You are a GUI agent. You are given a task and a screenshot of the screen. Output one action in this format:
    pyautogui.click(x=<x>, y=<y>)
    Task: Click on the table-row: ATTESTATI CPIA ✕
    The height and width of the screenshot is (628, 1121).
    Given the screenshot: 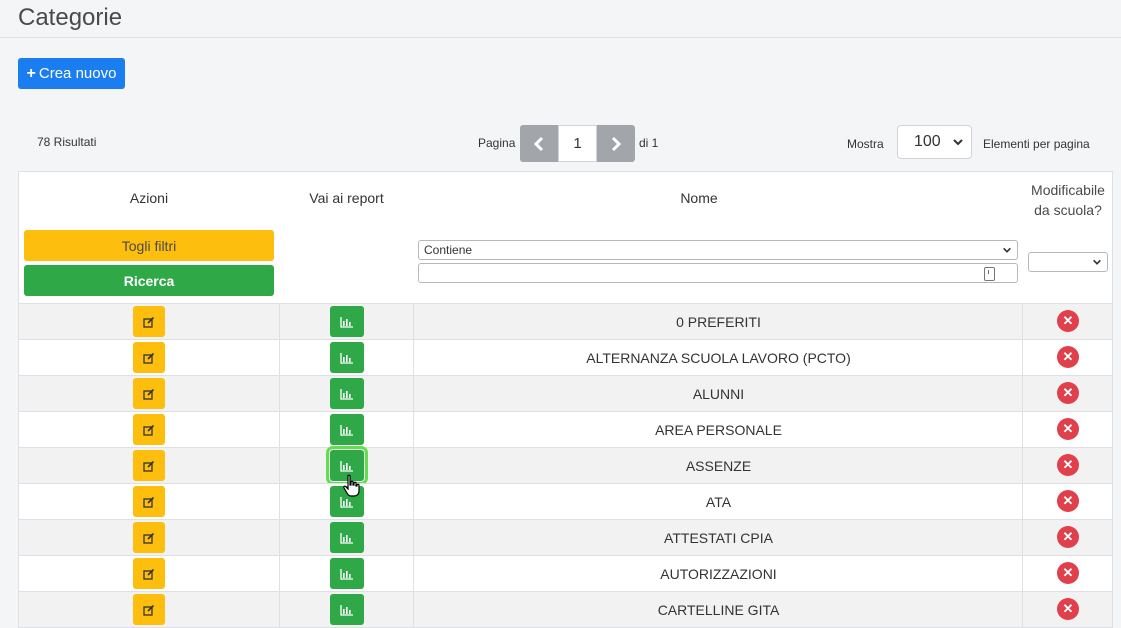 What is the action you would take?
    pyautogui.click(x=565, y=537)
    